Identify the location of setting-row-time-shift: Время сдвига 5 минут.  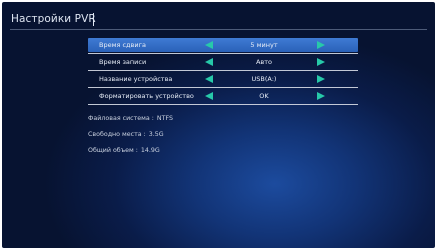
(223, 45).